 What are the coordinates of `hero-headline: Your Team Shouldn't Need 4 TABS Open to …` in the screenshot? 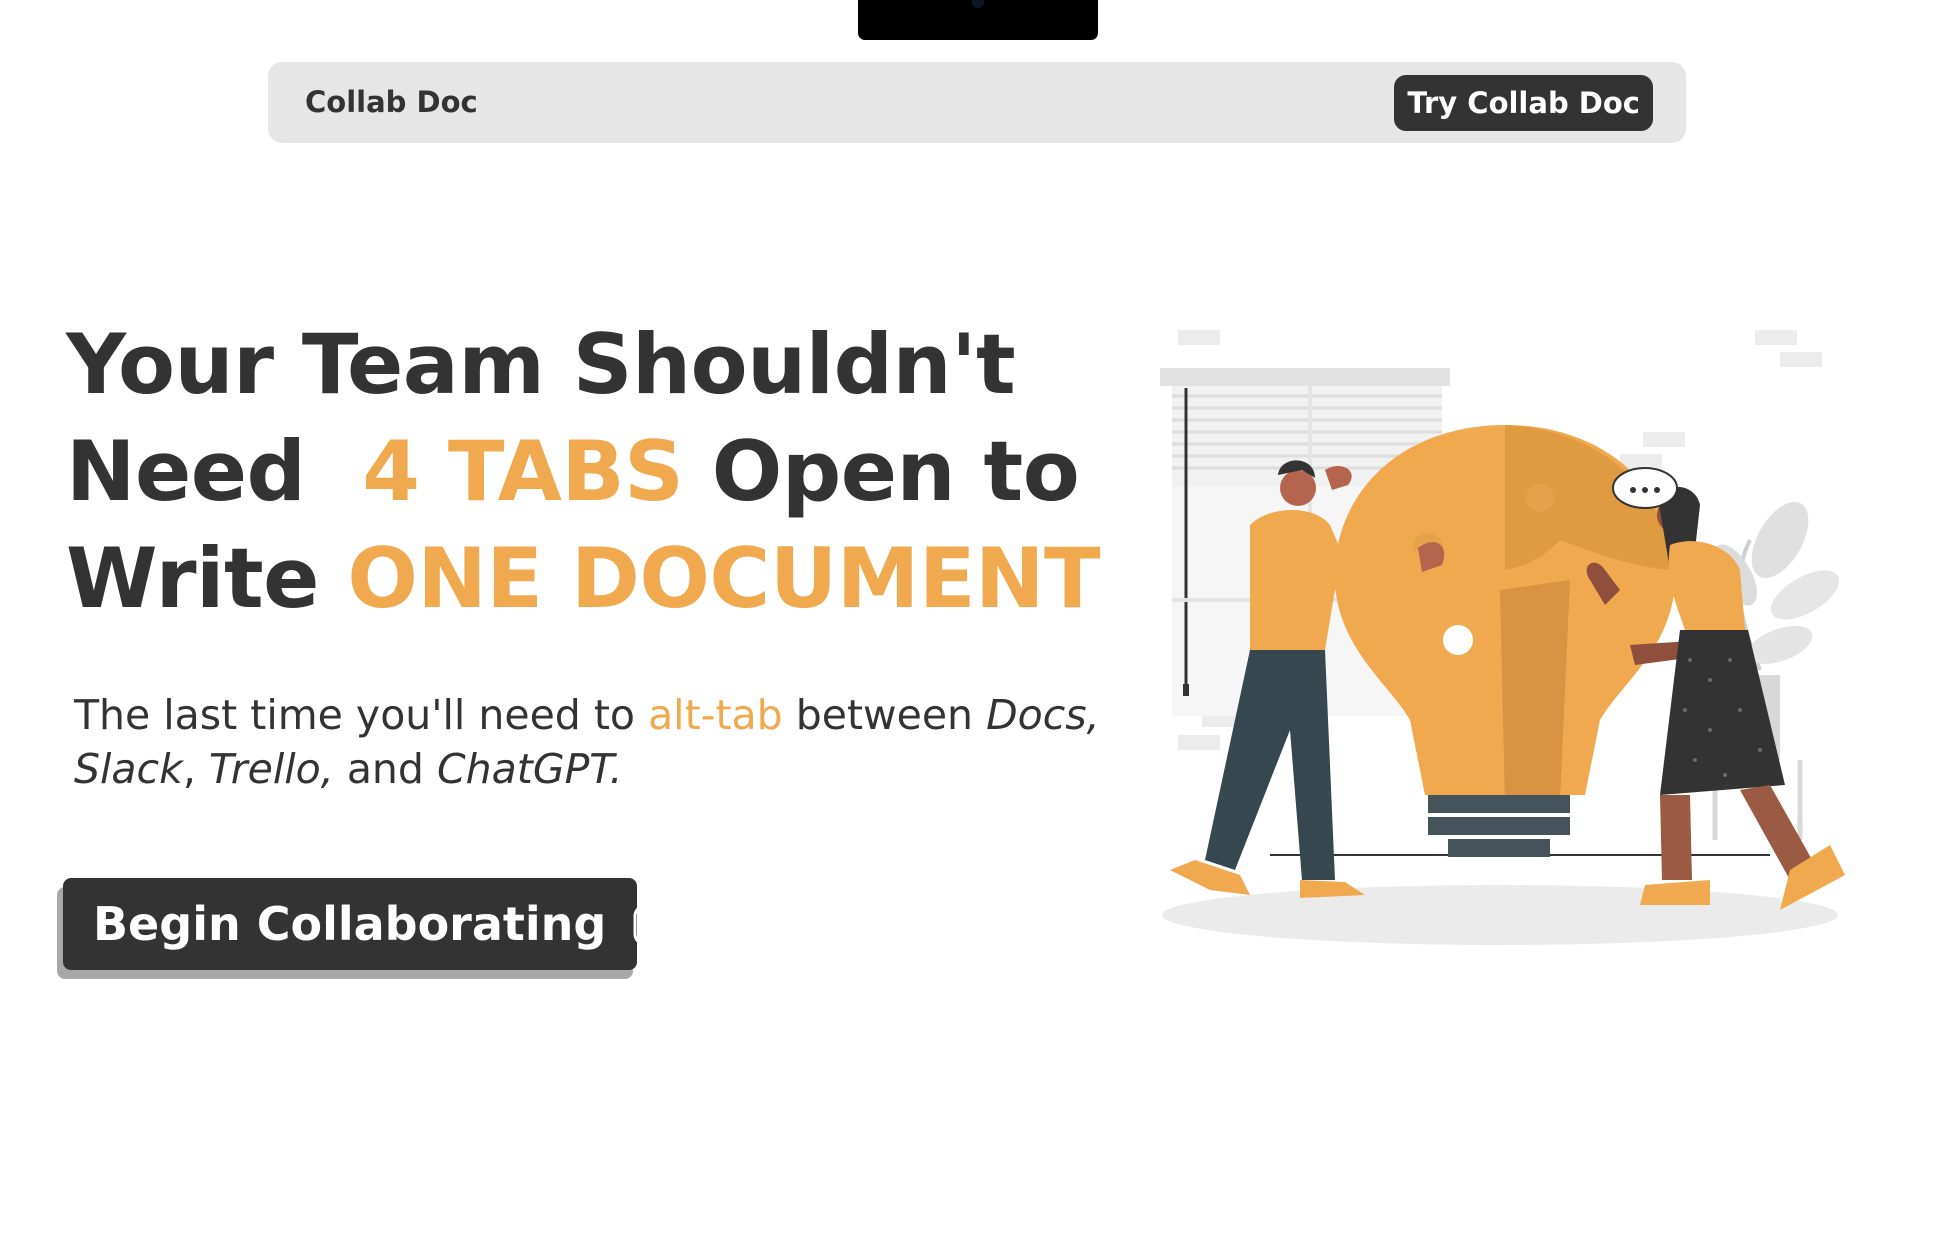 It's located at (606, 471).